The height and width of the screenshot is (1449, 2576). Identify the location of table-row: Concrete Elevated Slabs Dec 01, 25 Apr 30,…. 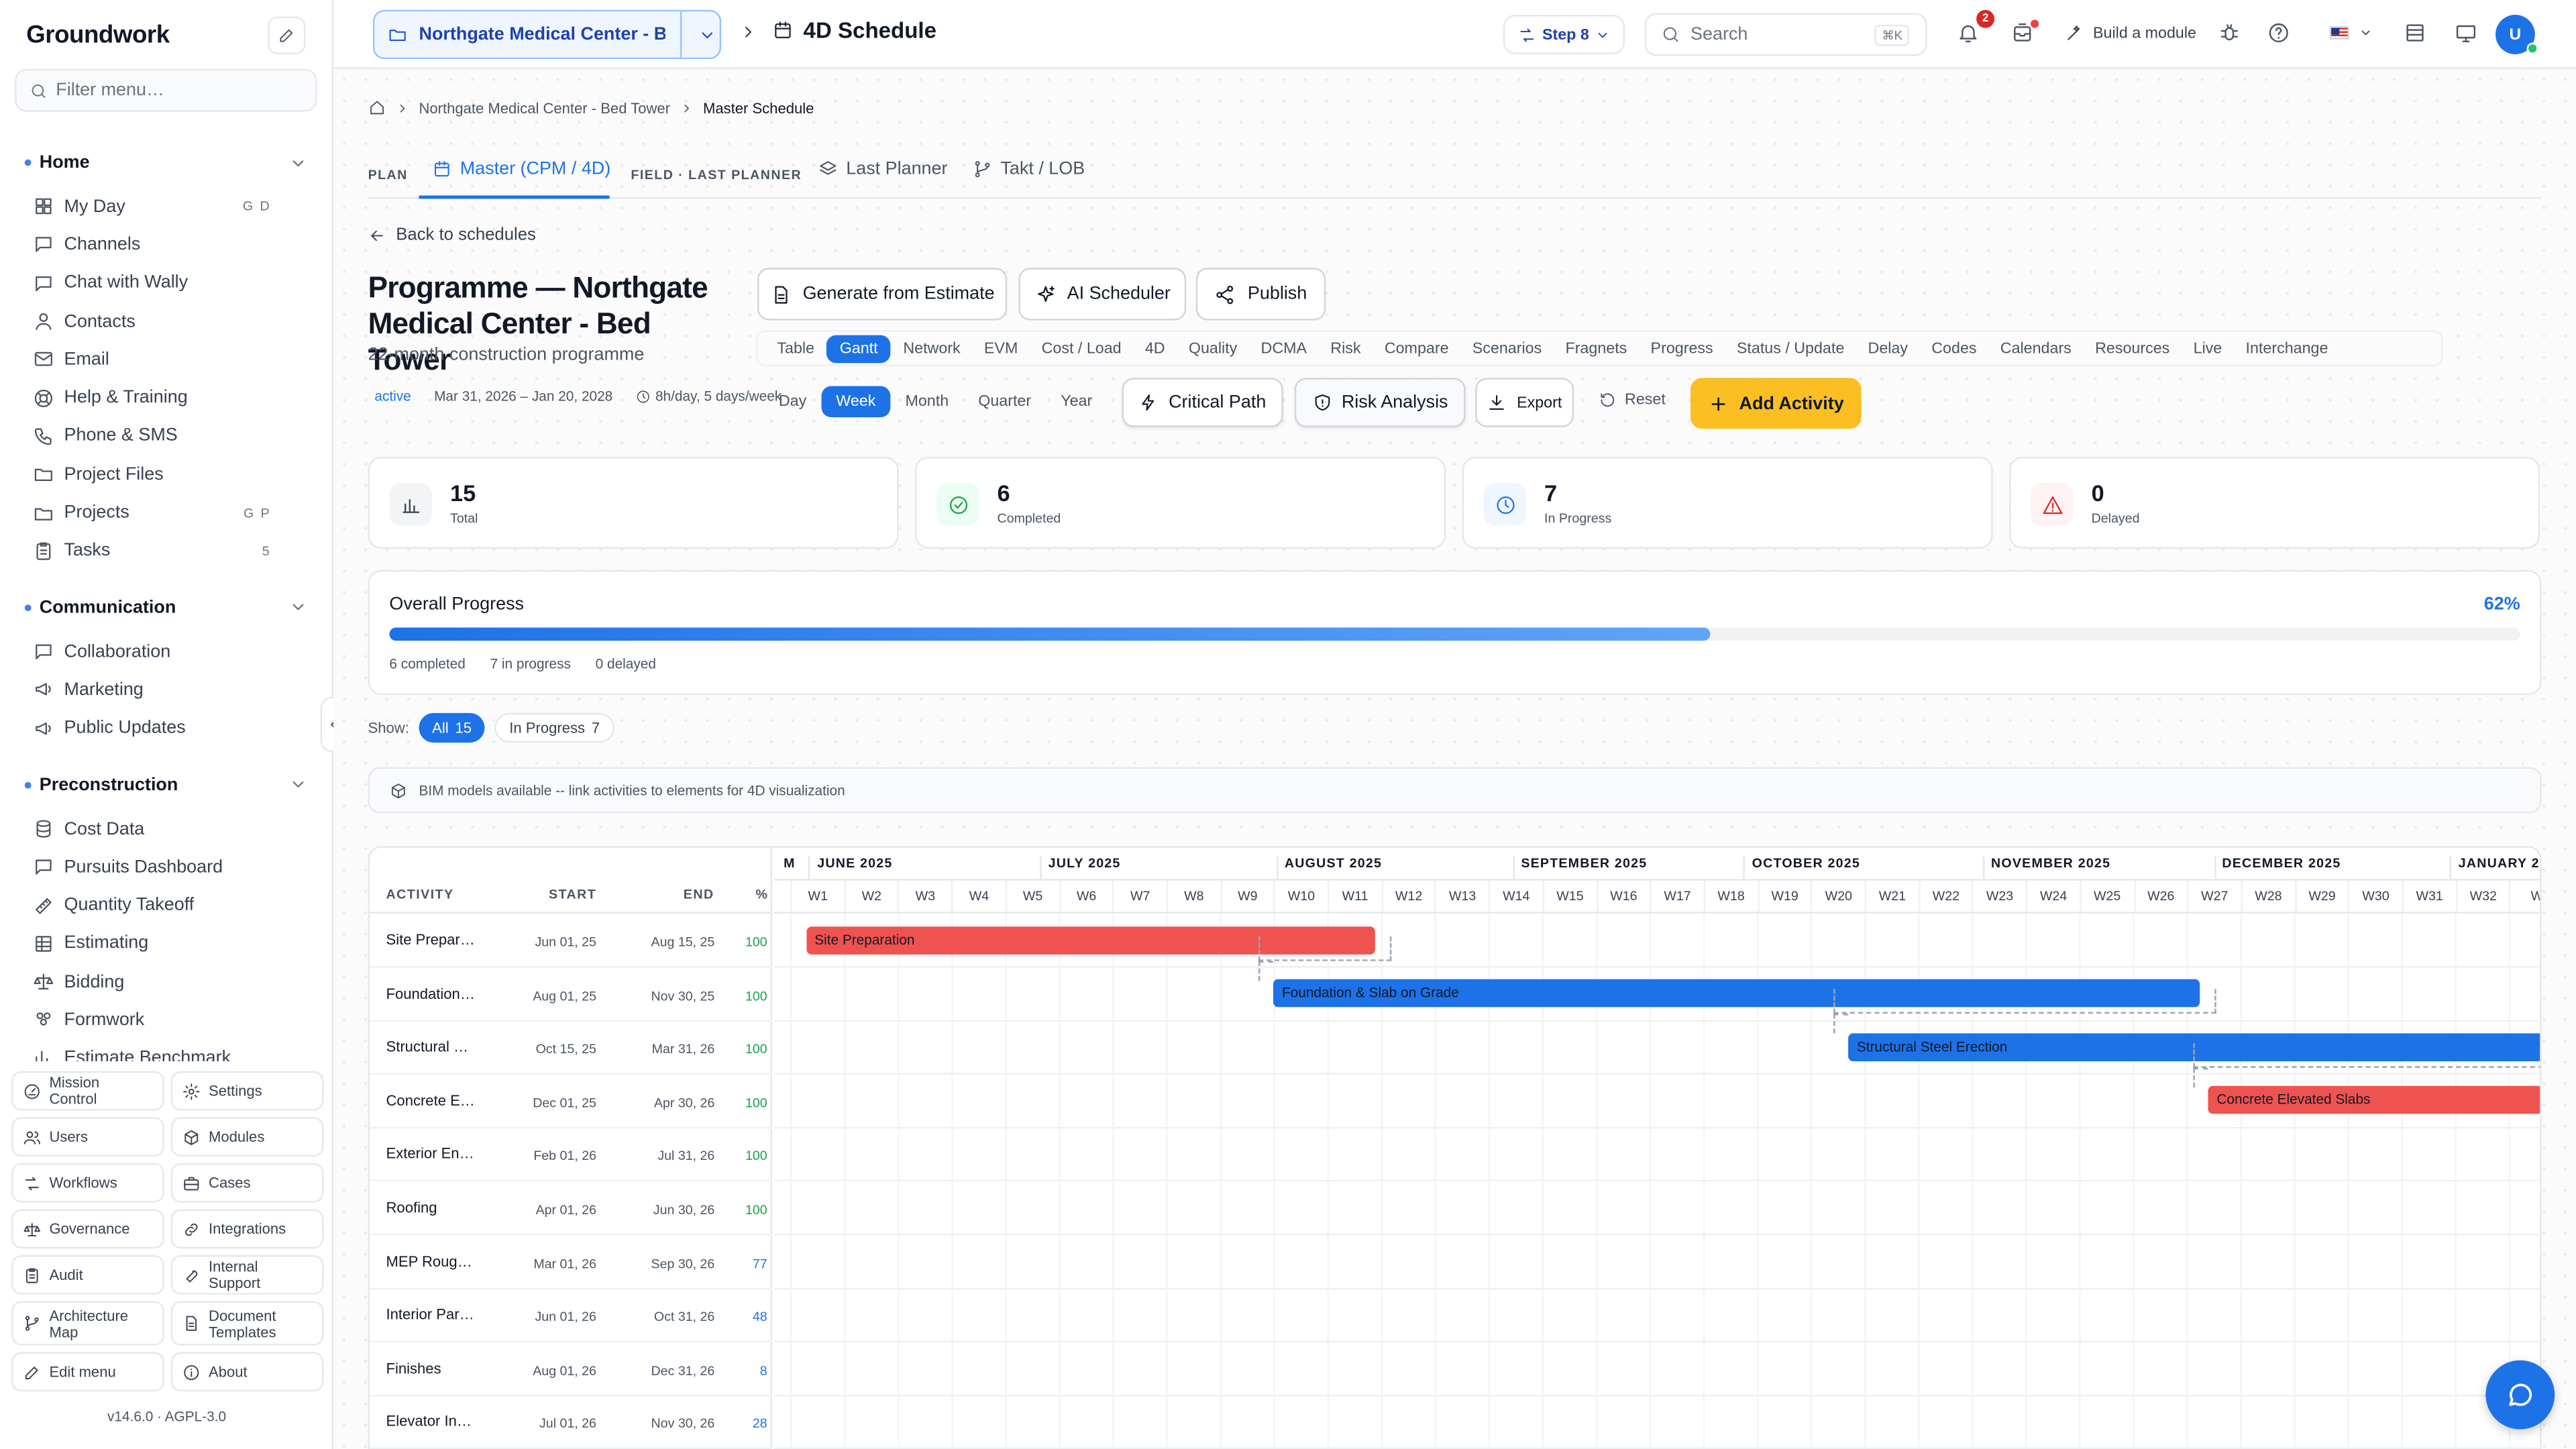
(571, 1101).